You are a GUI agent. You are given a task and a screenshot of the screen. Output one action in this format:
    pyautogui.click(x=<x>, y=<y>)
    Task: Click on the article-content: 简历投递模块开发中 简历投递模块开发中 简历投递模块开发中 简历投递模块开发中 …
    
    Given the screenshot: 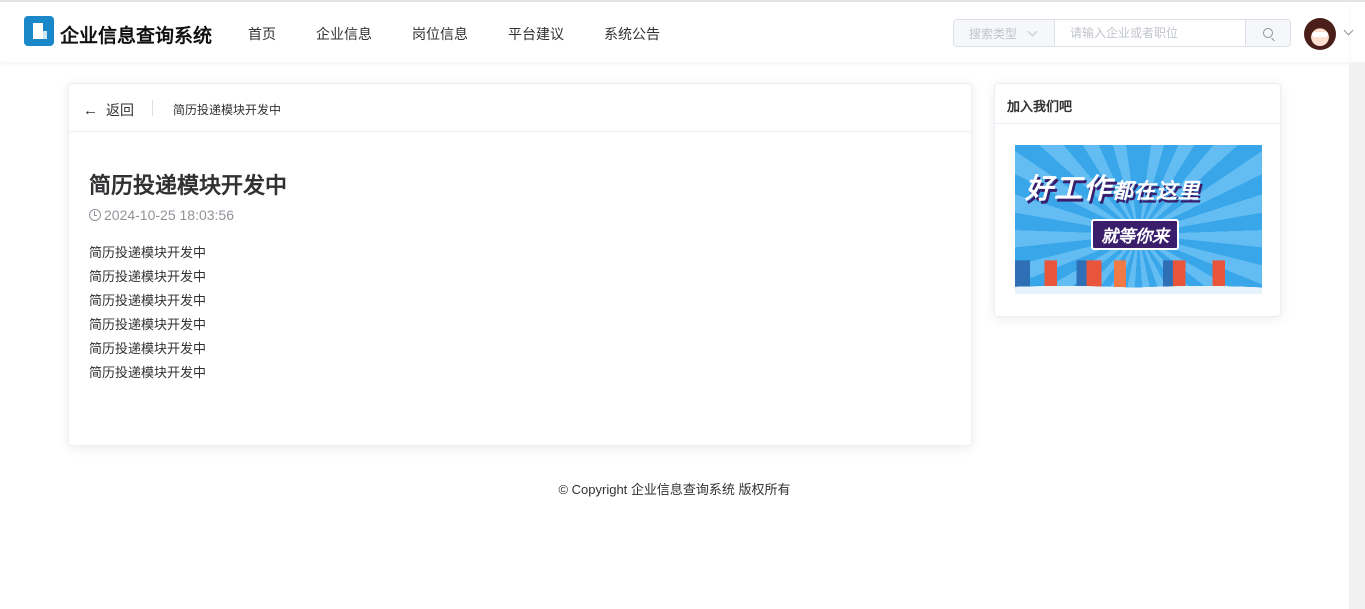 What is the action you would take?
    pyautogui.click(x=147, y=313)
    